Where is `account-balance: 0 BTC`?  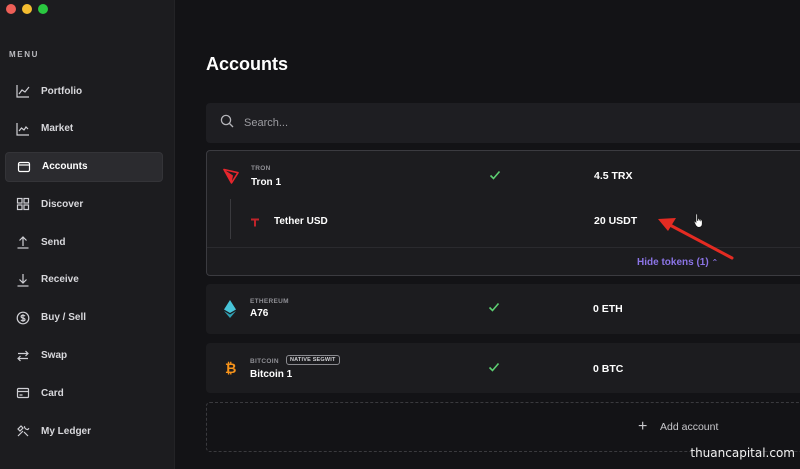
account-balance: 0 BTC is located at coordinates (608, 369).